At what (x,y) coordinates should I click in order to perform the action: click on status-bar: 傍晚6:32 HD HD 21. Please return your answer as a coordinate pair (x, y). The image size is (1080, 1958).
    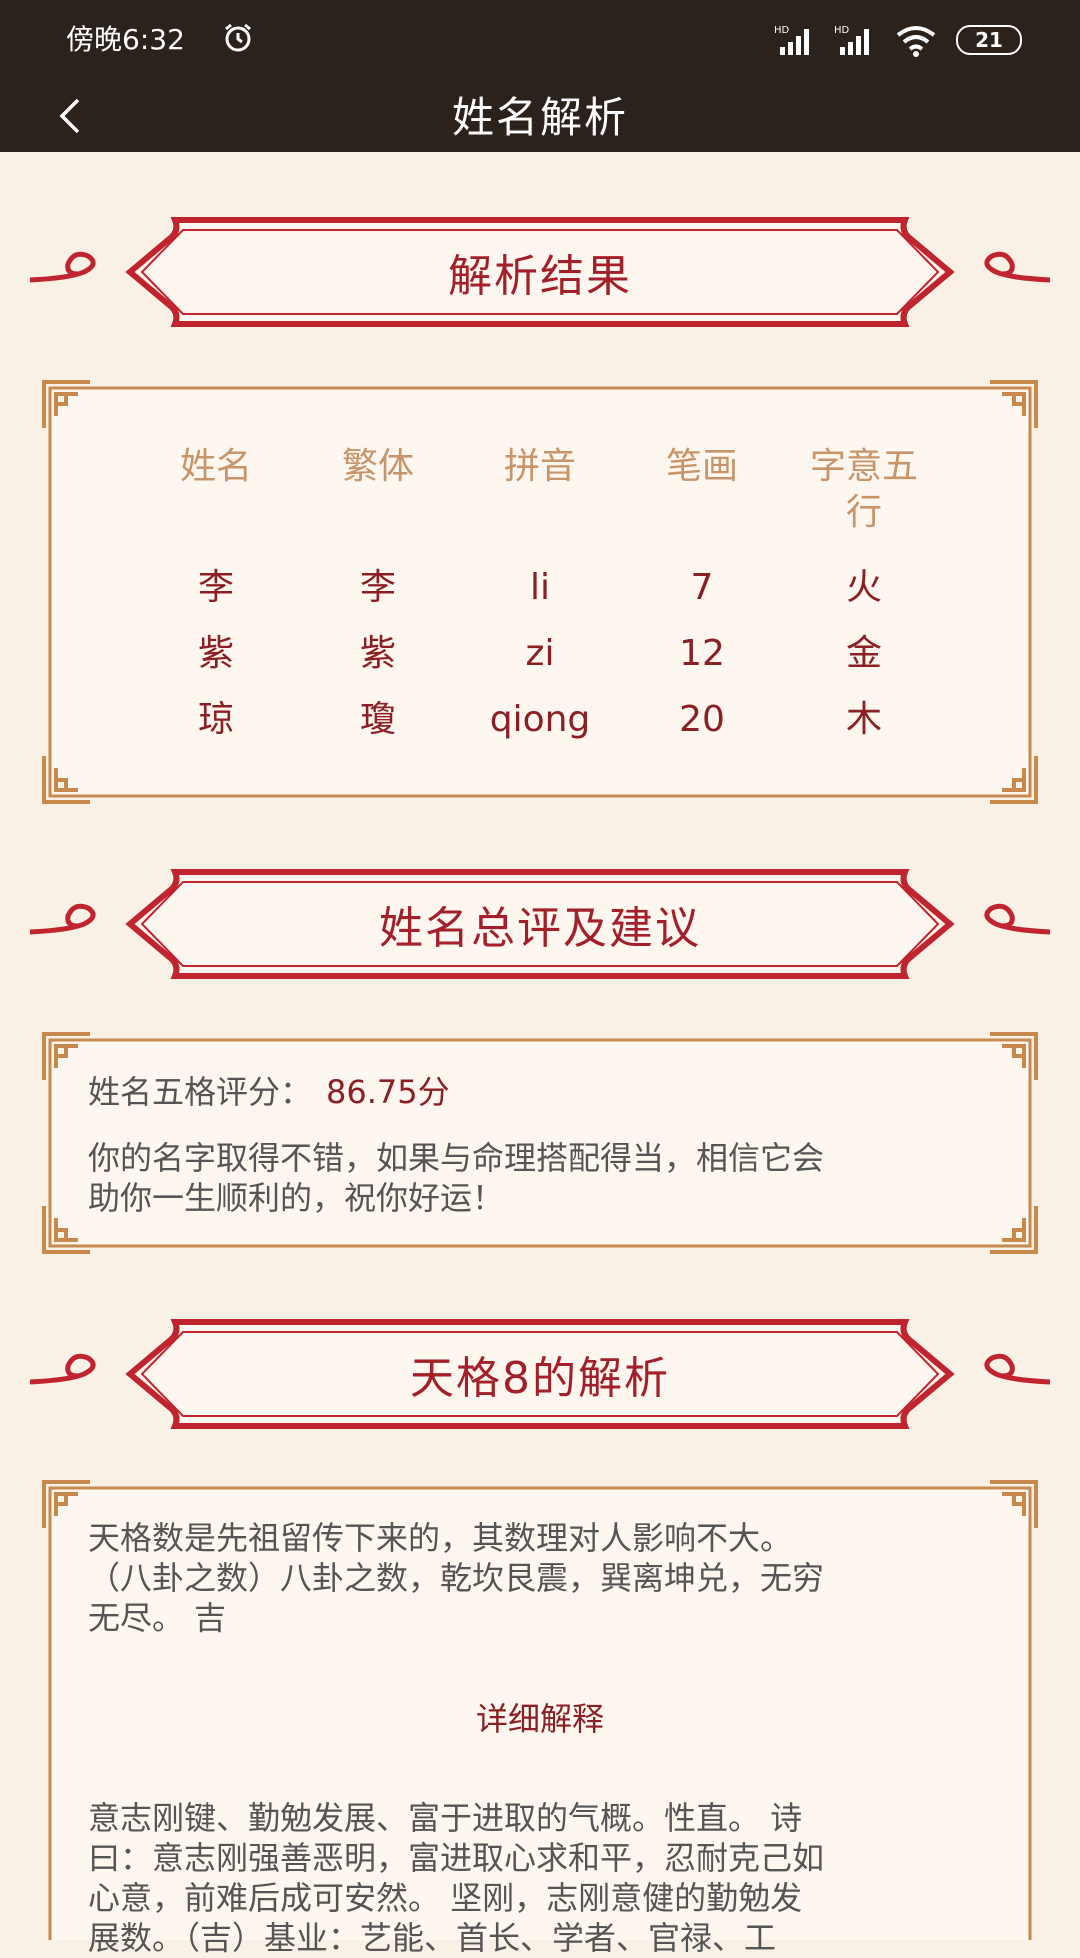
    Looking at the image, I should click on (540, 40).